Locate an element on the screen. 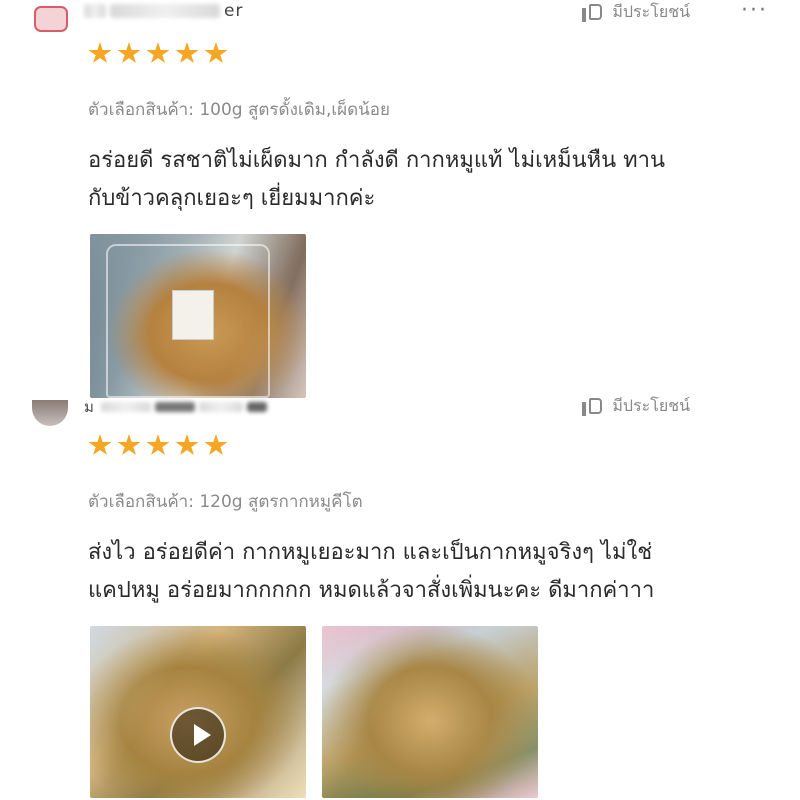 The image size is (800, 800). play-icon is located at coordinates (198, 735).